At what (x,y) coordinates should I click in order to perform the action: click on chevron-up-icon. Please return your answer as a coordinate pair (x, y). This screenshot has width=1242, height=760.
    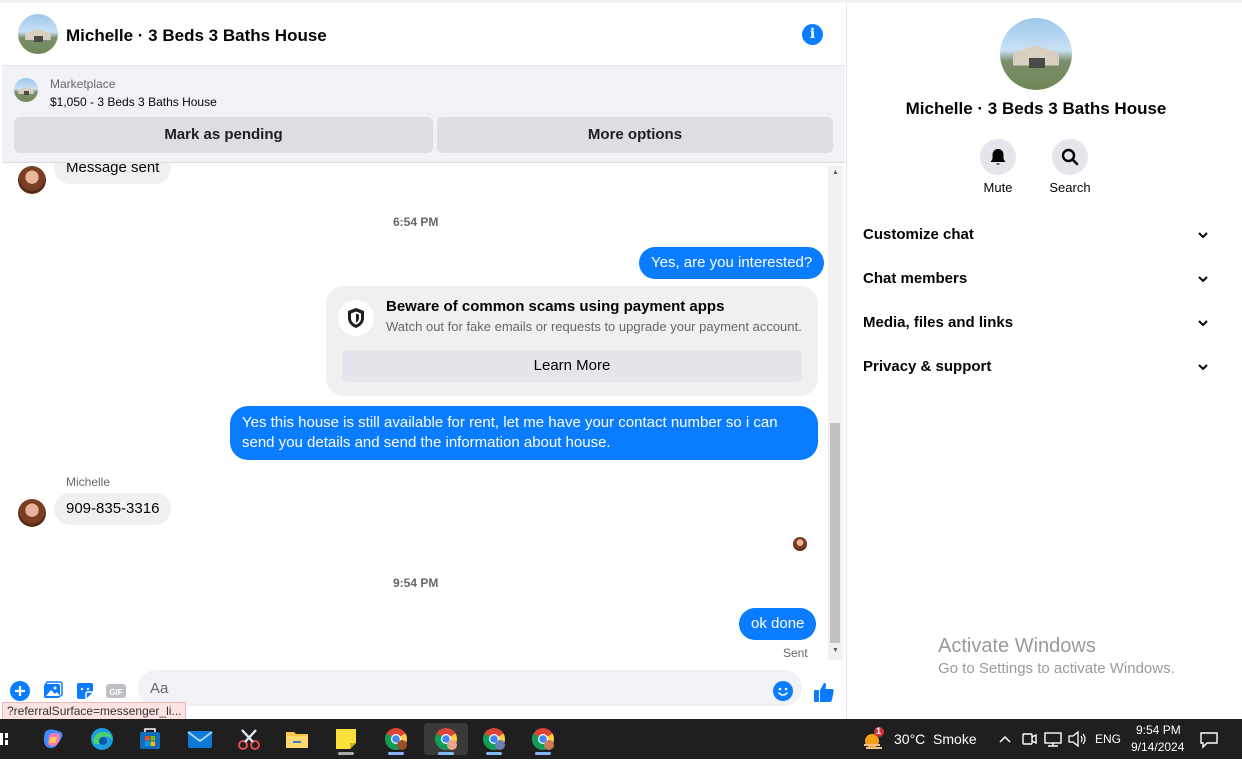
    Looking at the image, I should click on (1005, 739).